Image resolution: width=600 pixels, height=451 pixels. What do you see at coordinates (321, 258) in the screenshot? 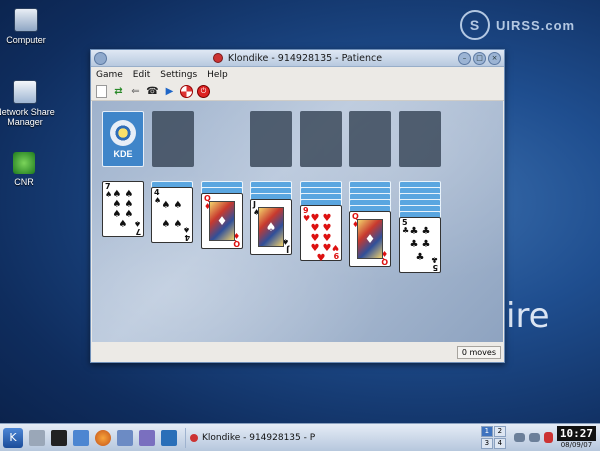
I see `suit-pip: ♥` at bounding box center [321, 258].